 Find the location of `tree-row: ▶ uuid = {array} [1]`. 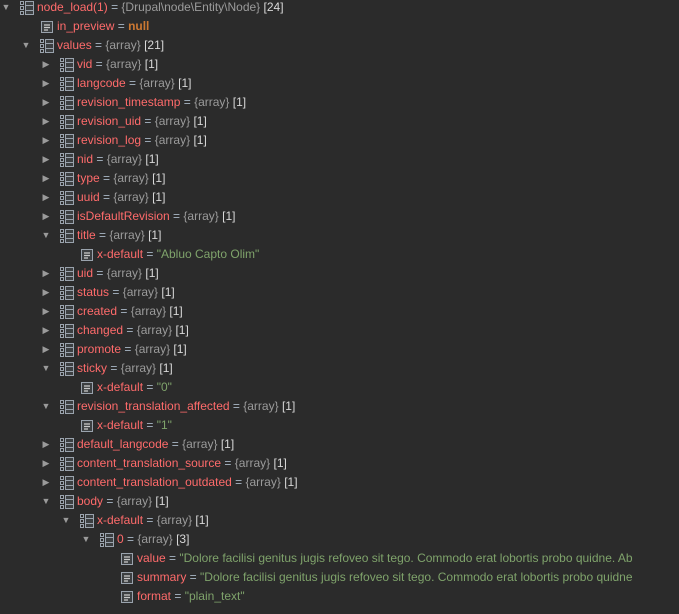

tree-row: ▶ uuid = {array} [1] is located at coordinates (339, 197).